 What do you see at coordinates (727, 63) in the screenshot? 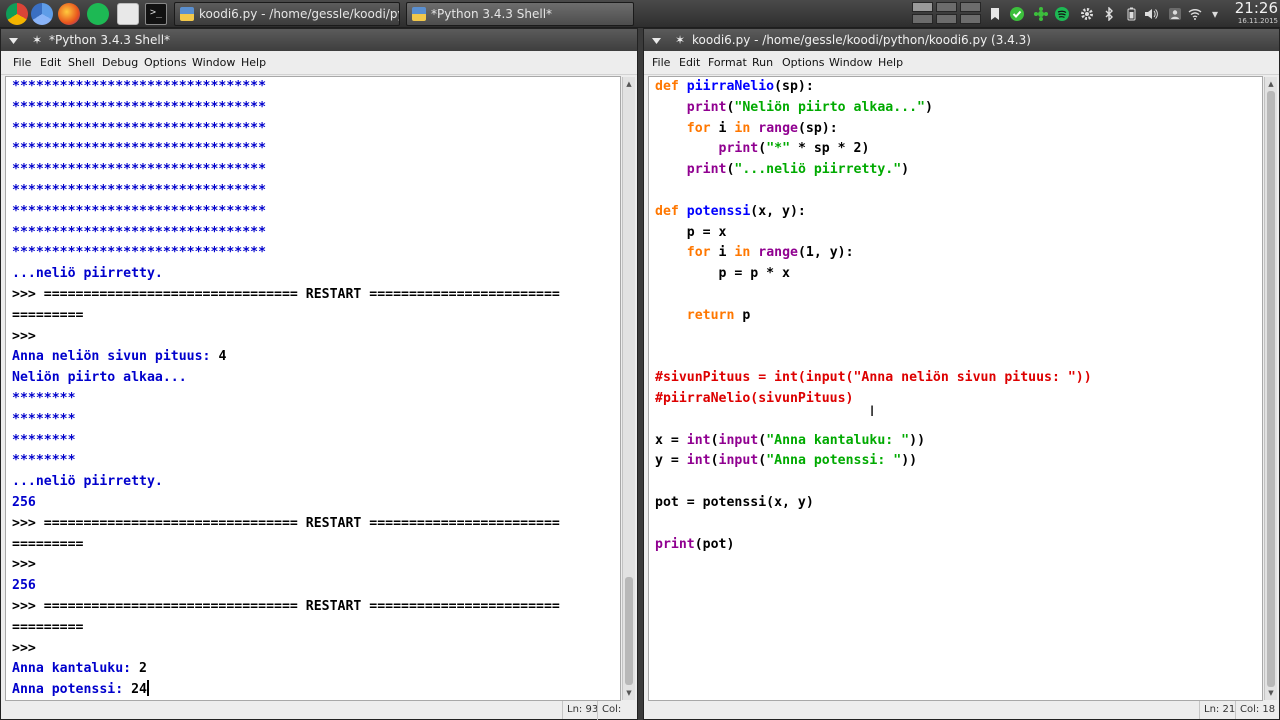
I see `menu-format: Format` at bounding box center [727, 63].